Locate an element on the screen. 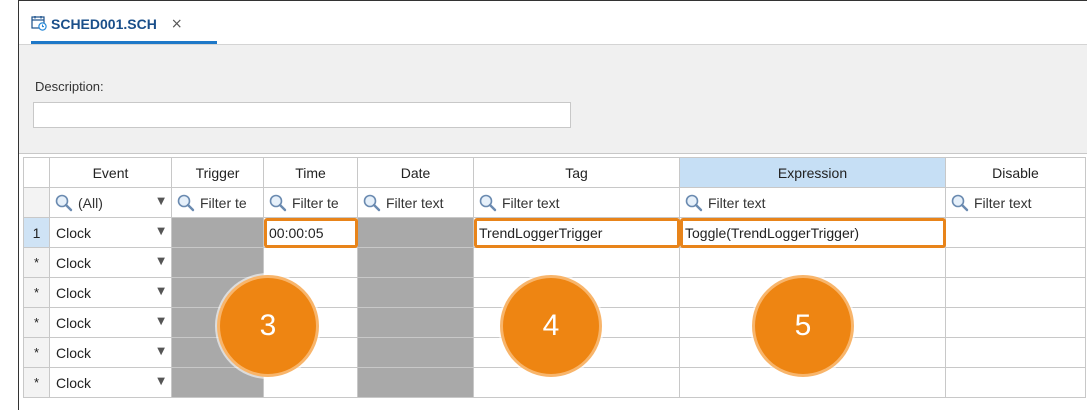  corner-cell is located at coordinates (36, 172).